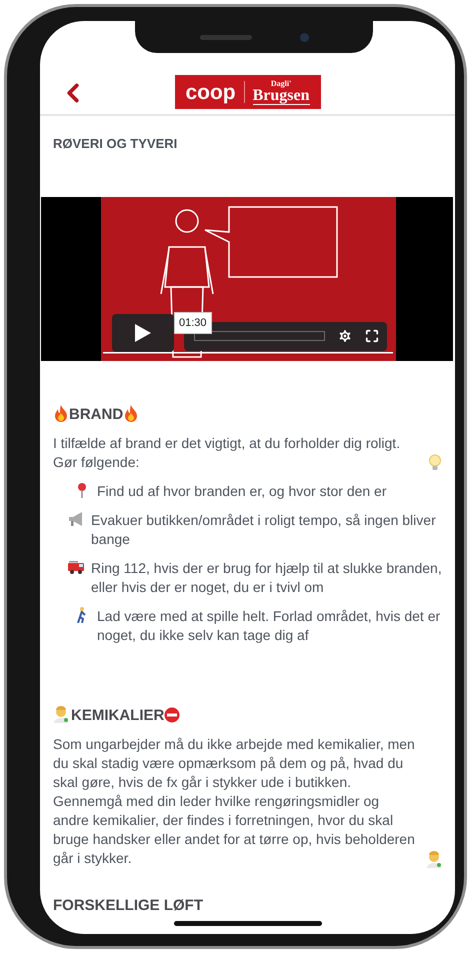 This screenshot has width=470, height=953. Describe the element at coordinates (128, 905) in the screenshot. I see `section-heading: FORSKELLIGE LØFT` at that location.